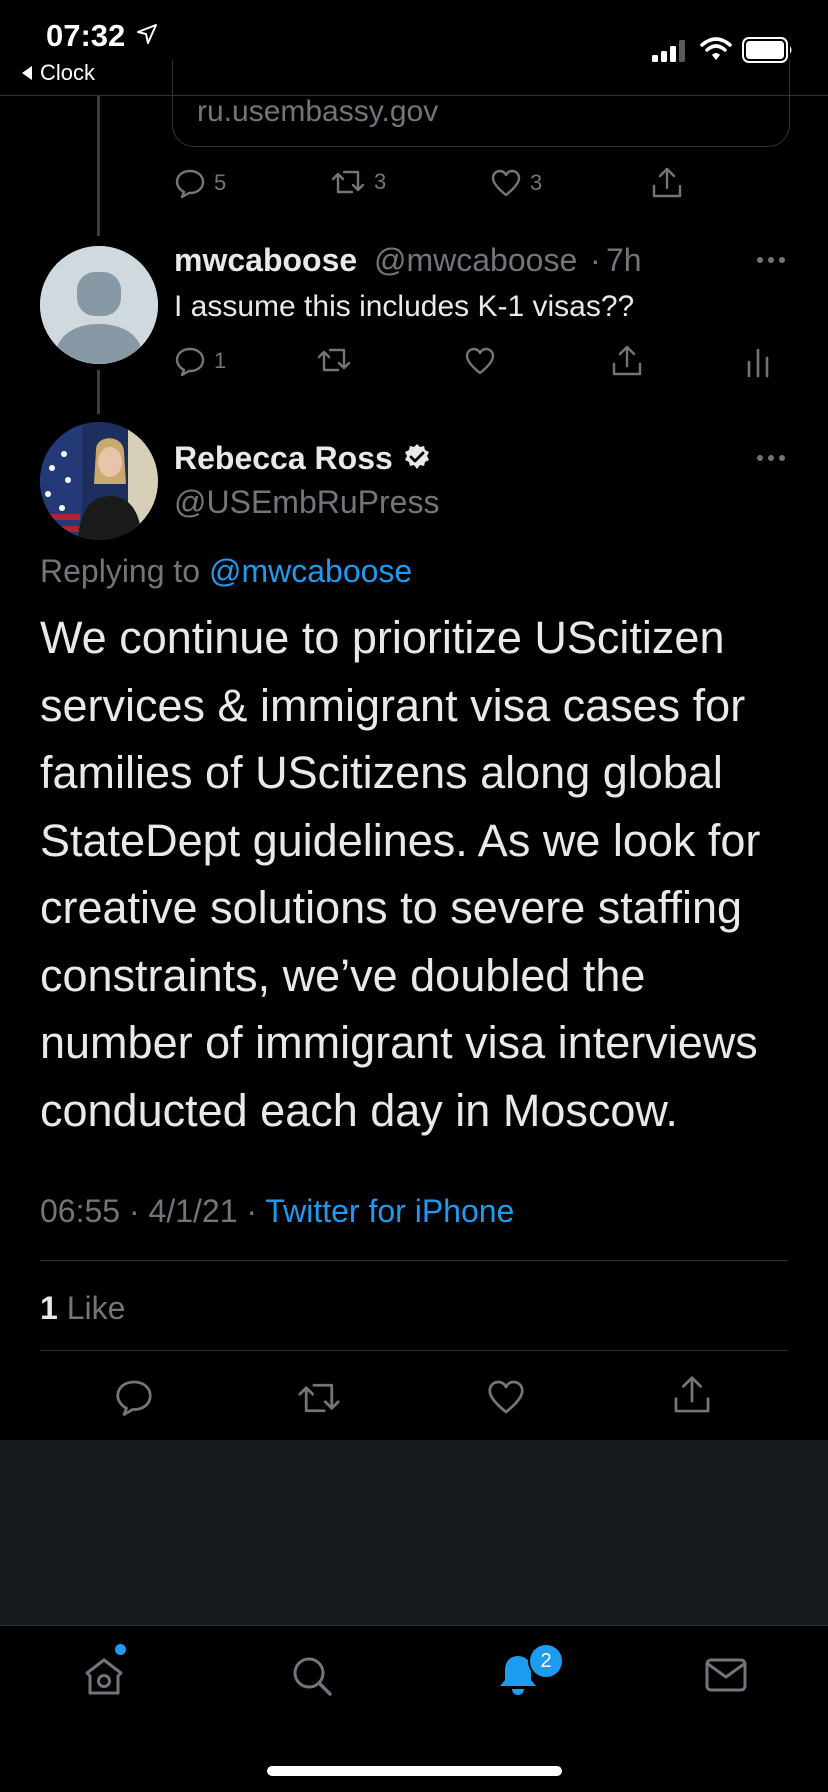 The height and width of the screenshot is (1792, 828). I want to click on like-action-button: 3, so click(516, 183).